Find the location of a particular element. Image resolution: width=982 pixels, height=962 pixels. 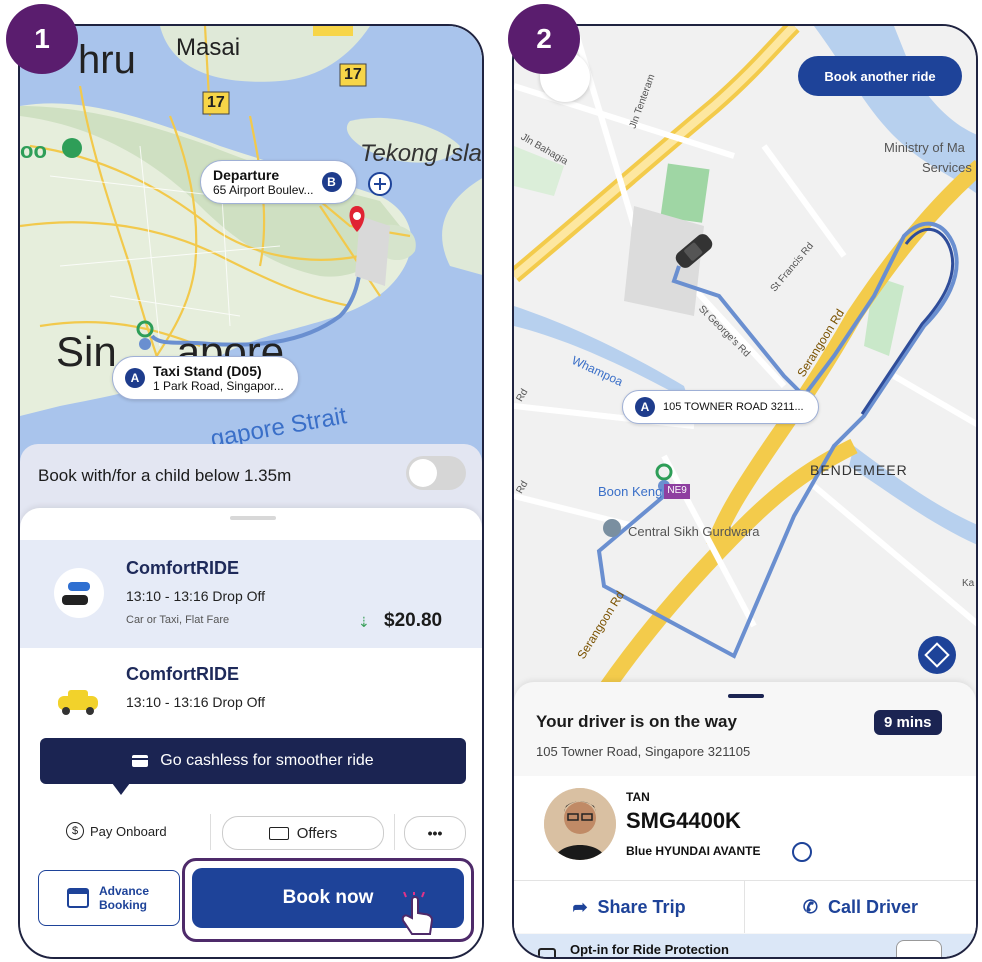

dollar-icon: $ is located at coordinates (75, 831).